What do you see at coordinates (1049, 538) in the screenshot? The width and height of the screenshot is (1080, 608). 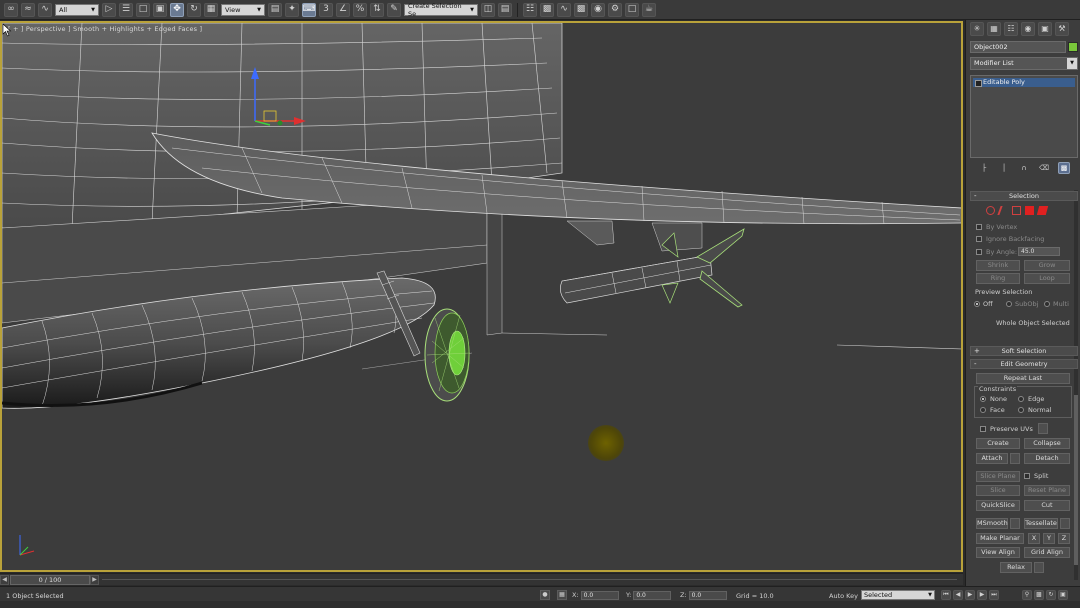 I see `make-planar-y-button: Y` at bounding box center [1049, 538].